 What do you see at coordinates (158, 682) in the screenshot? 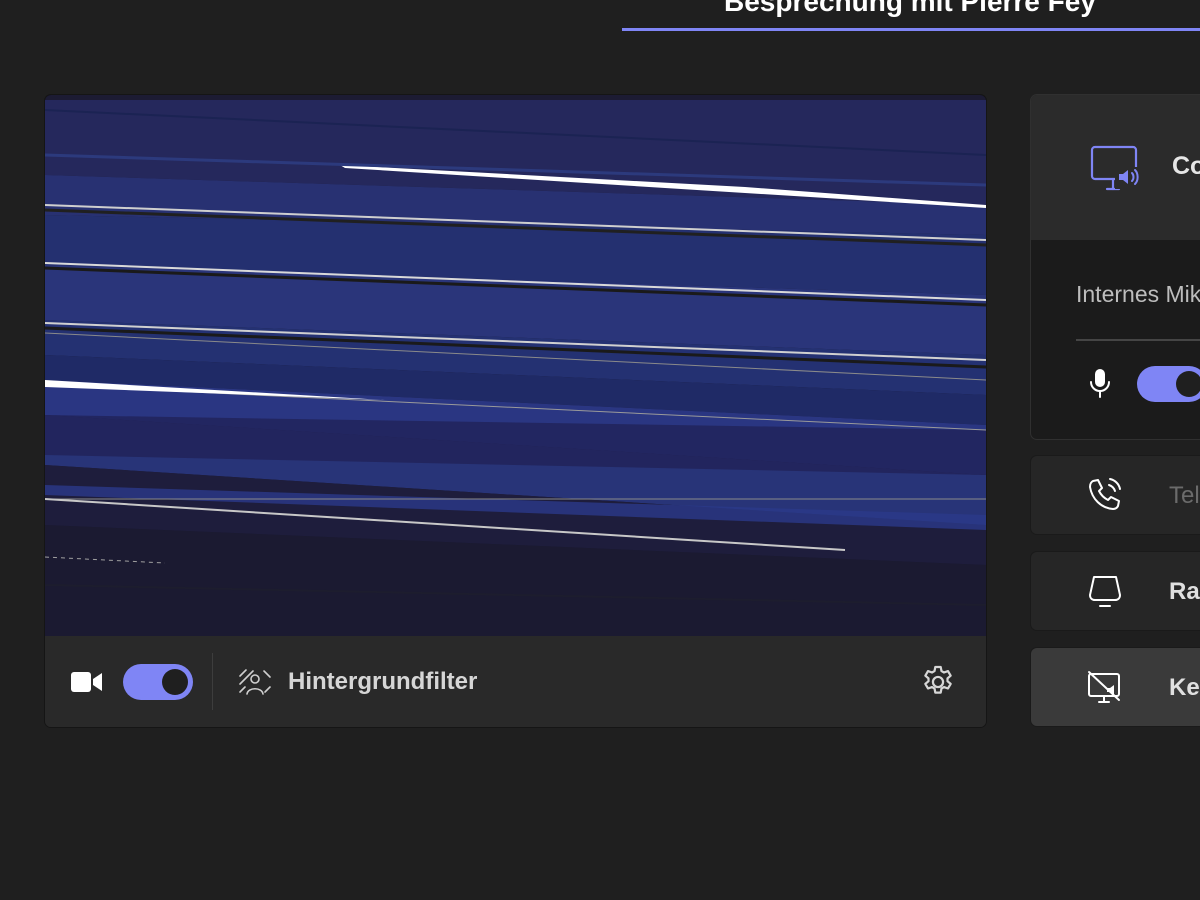
I see `camera-toggle` at bounding box center [158, 682].